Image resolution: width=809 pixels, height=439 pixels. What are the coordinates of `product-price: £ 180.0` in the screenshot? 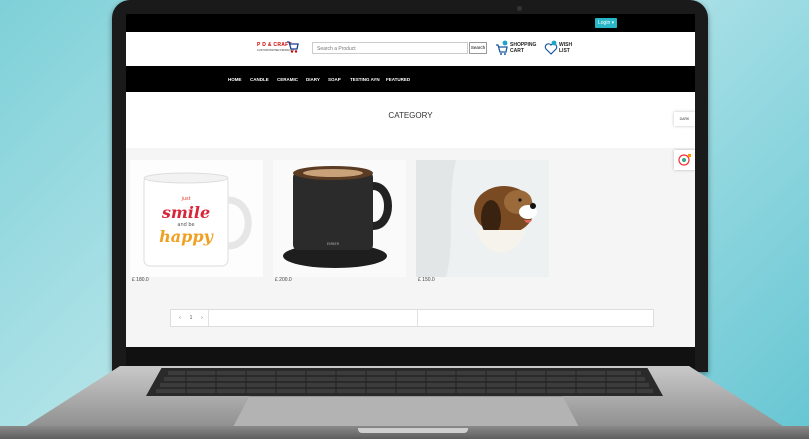 It's located at (140, 280).